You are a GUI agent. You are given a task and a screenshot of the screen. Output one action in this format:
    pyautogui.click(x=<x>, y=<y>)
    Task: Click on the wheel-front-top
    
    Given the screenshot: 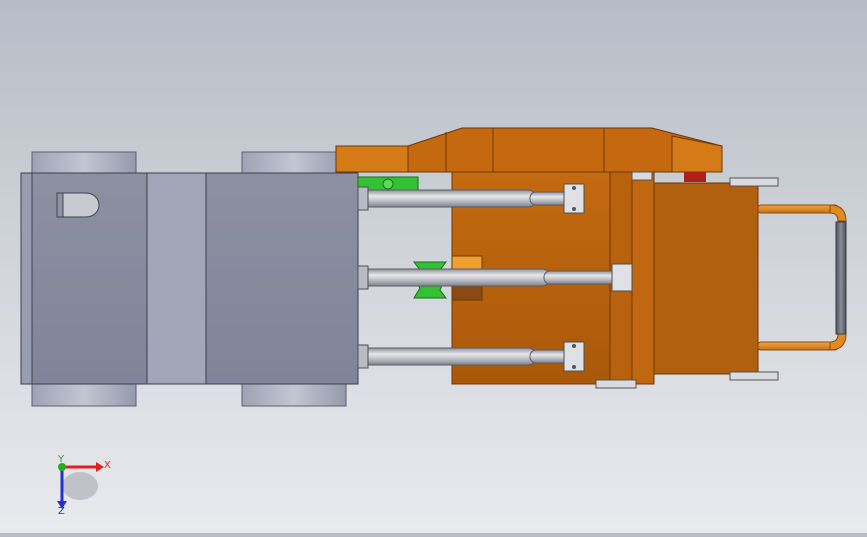 What is the action you would take?
    pyautogui.click(x=84, y=163)
    